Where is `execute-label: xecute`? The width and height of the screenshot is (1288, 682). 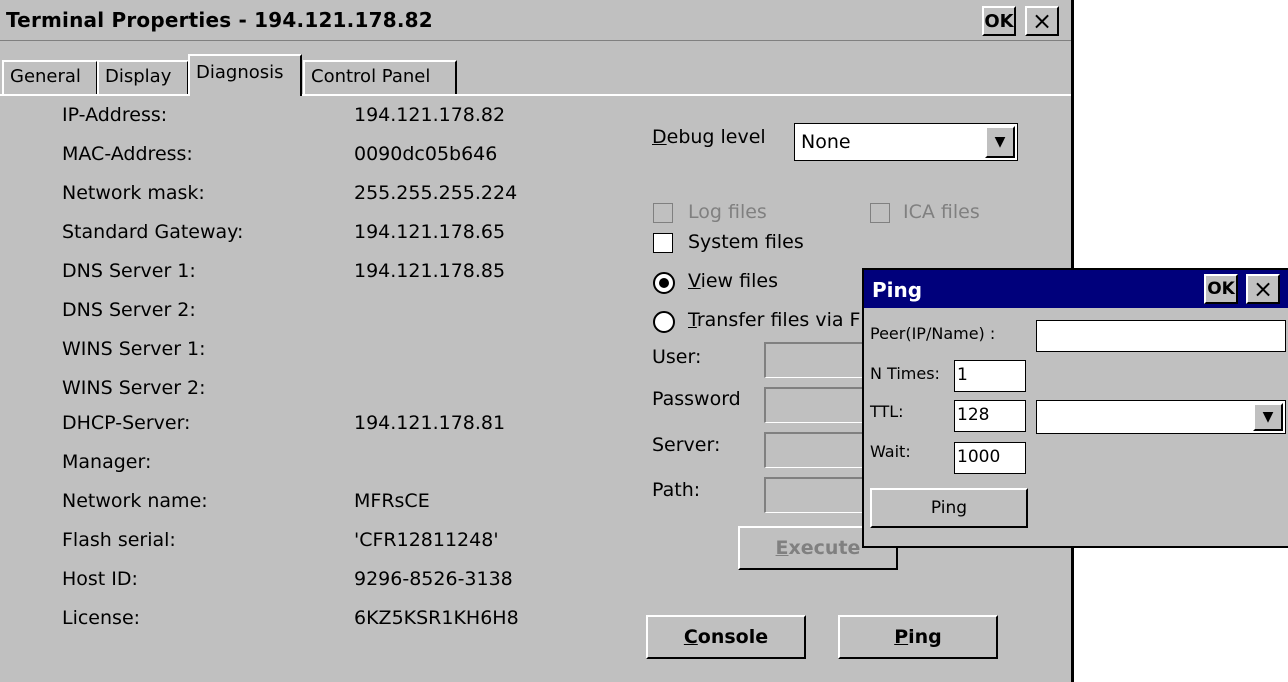 execute-label: xecute is located at coordinates (824, 548).